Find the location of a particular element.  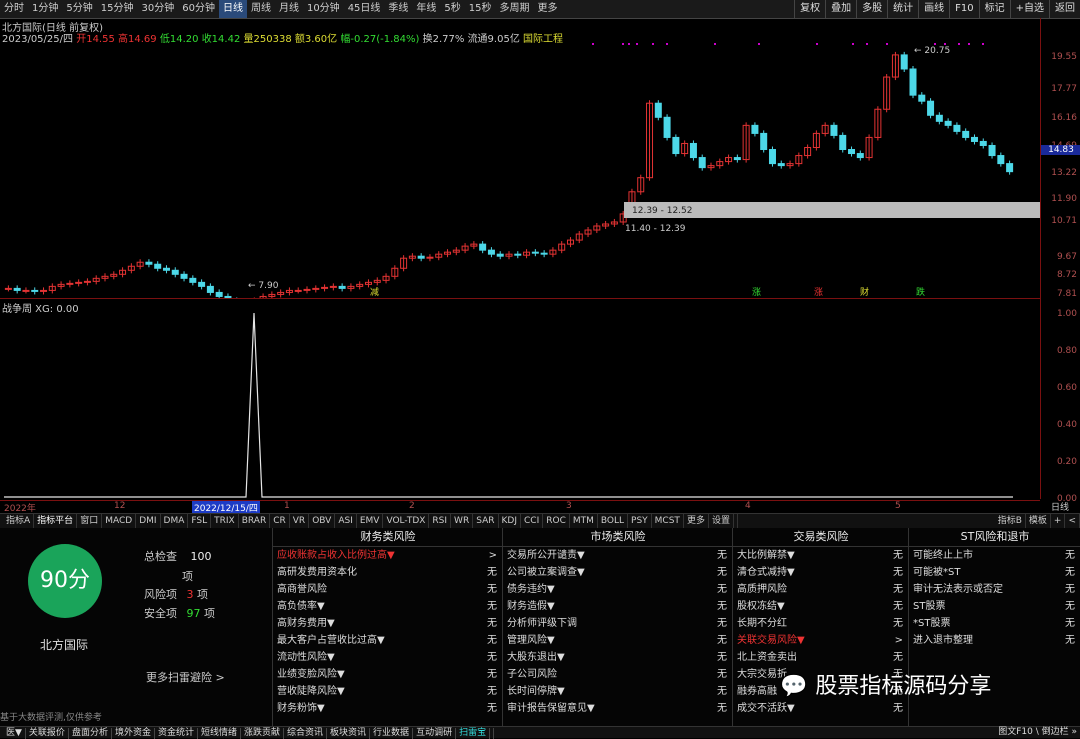

risk-item: 业绩变脸风险▼ 无 is located at coordinates (388, 674).